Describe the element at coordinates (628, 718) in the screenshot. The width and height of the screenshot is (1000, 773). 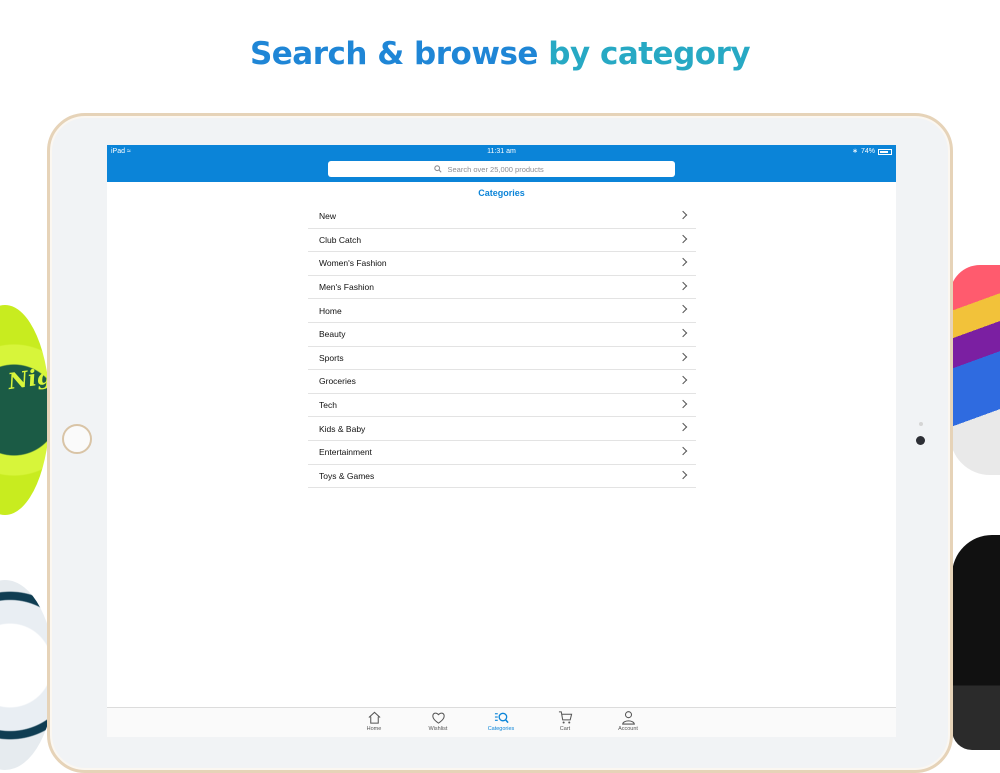
I see `account-icon` at that location.